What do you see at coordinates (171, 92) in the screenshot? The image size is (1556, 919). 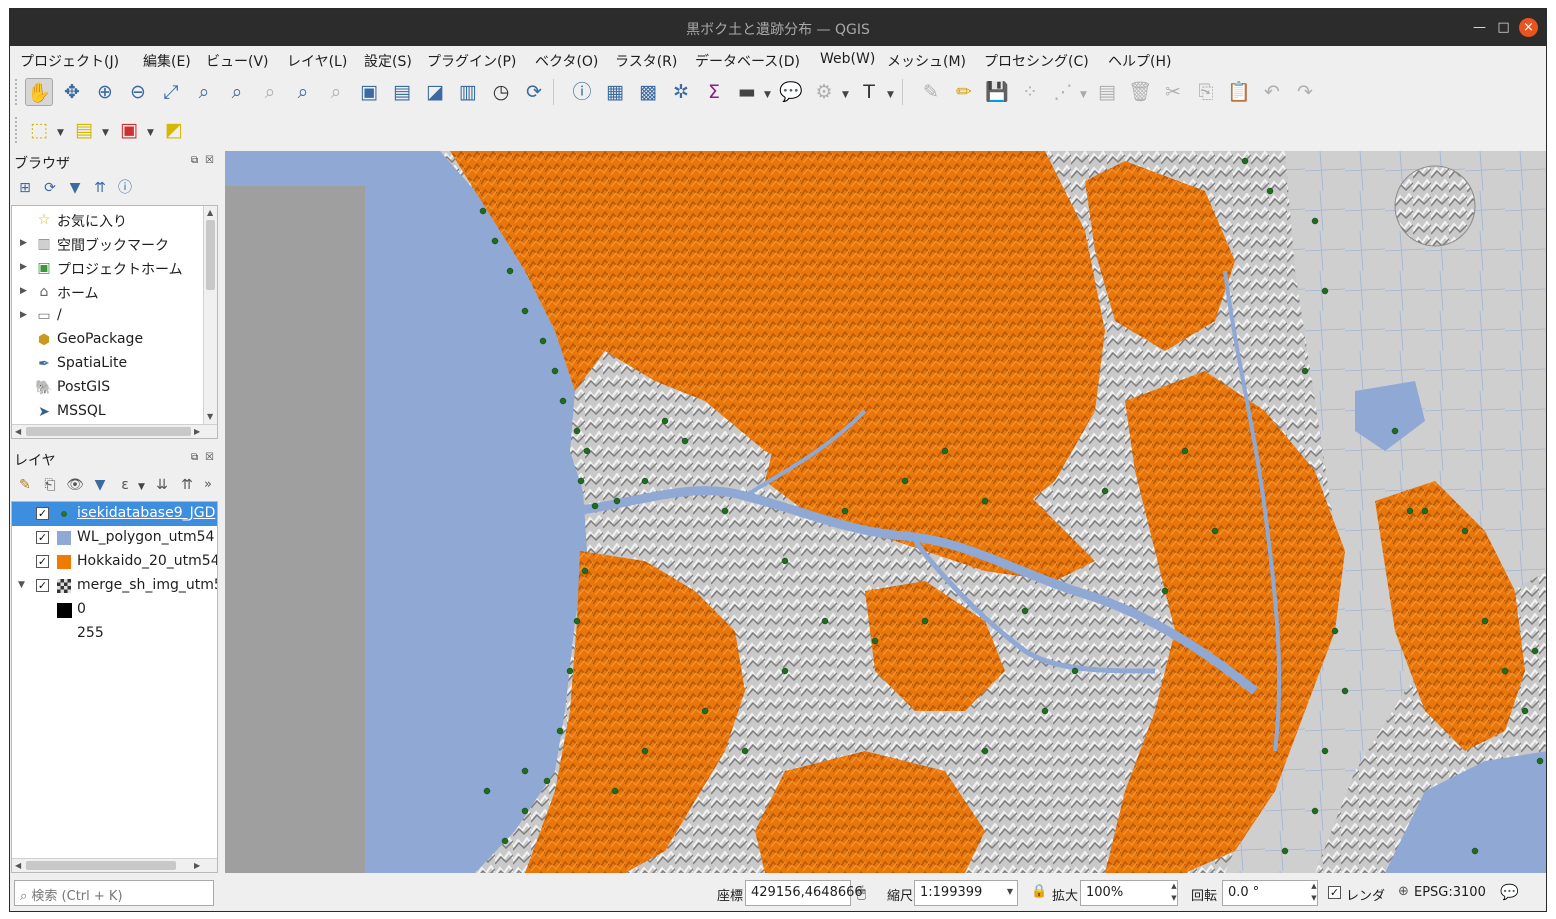 I see `zoom-full-icon: ⤢` at bounding box center [171, 92].